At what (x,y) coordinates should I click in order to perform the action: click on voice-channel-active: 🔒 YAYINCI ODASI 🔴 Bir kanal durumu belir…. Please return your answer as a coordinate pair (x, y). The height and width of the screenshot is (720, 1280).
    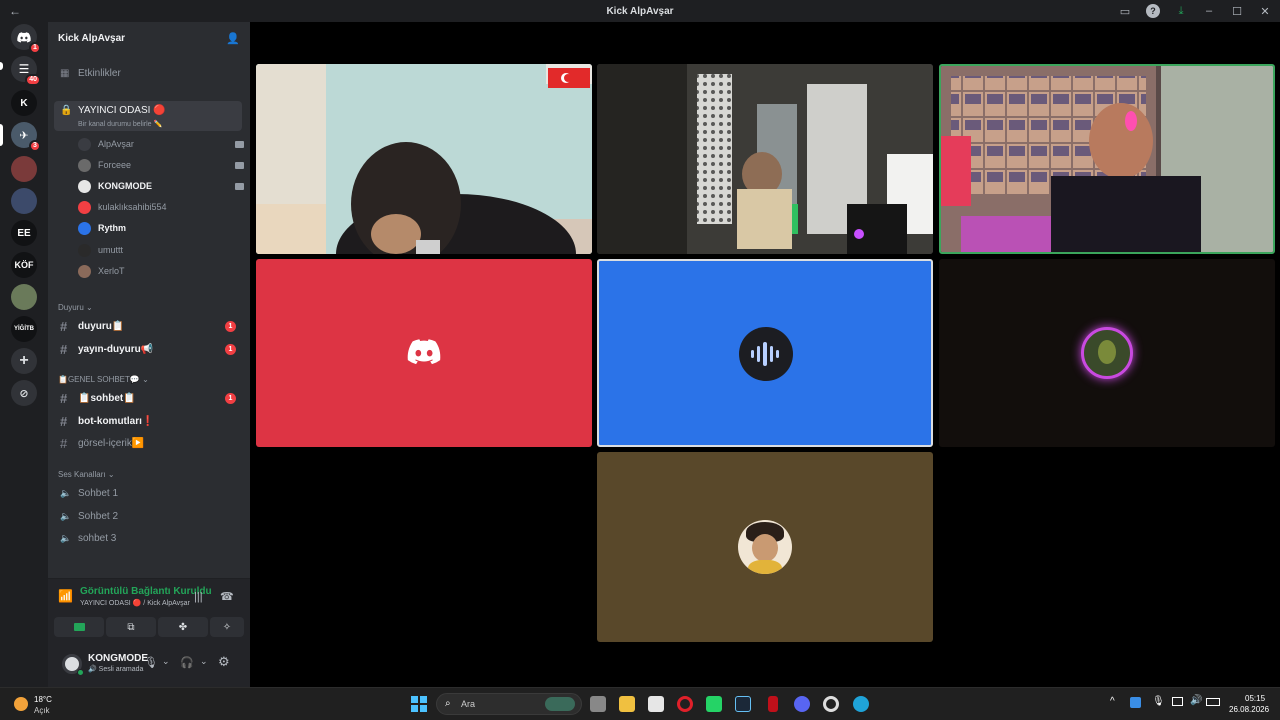
    Looking at the image, I should click on (148, 116).